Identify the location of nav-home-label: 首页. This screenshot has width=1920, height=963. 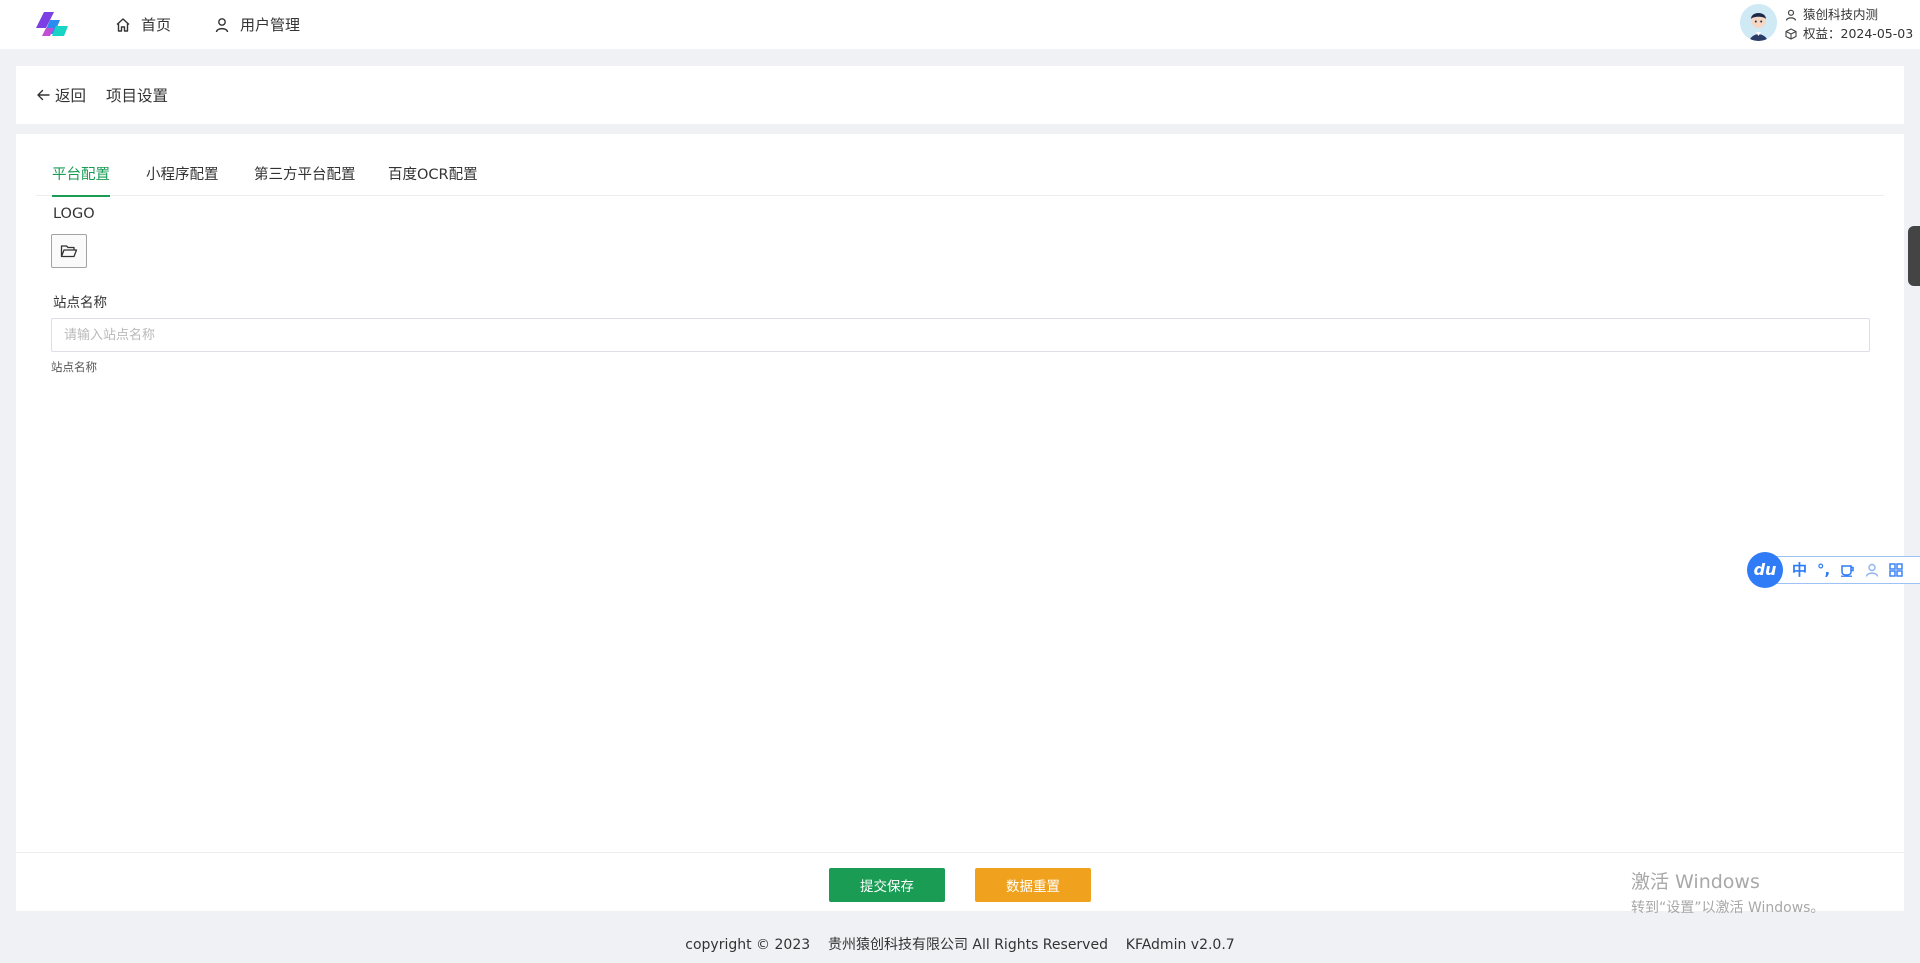
(156, 25).